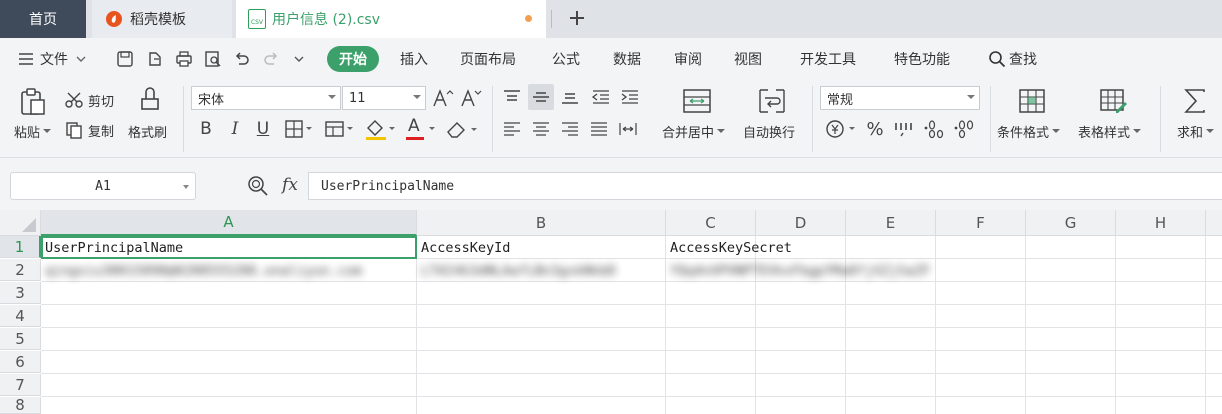 This screenshot has width=1222, height=414. I want to click on menu-tab-view: 视图, so click(748, 59).